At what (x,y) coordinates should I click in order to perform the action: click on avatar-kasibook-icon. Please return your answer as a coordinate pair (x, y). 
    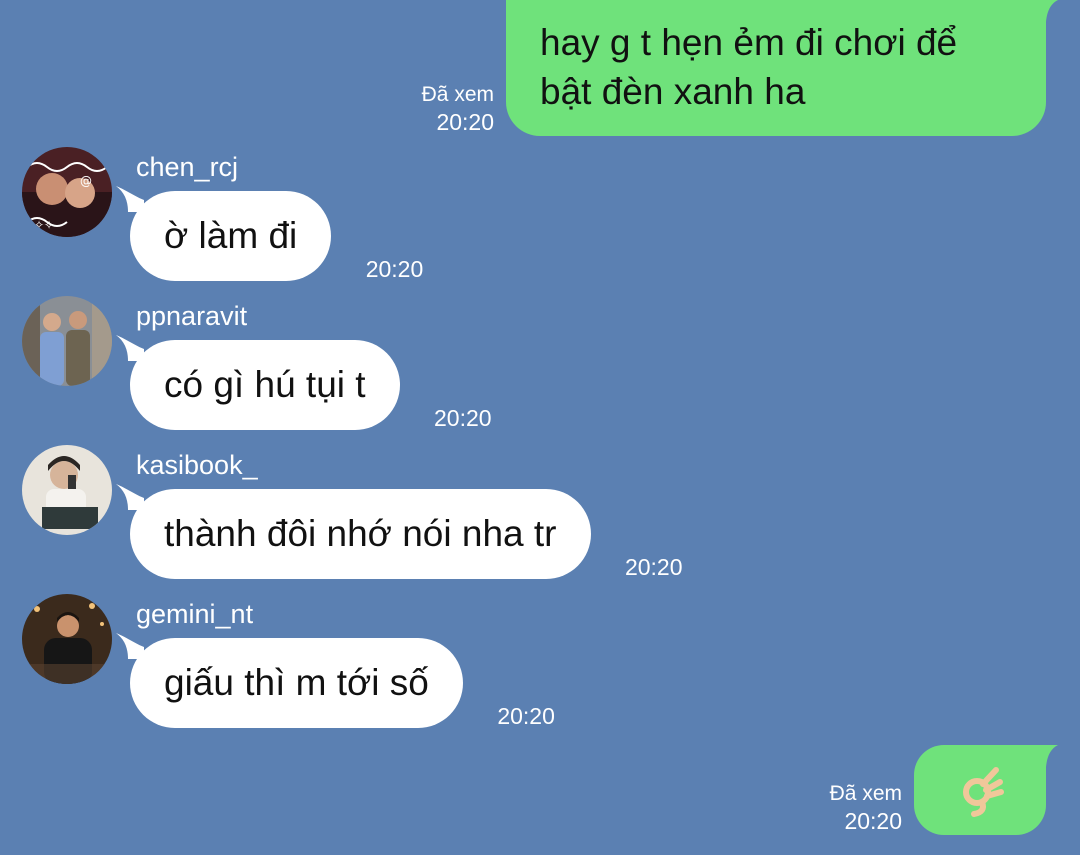
    Looking at the image, I should click on (67, 490).